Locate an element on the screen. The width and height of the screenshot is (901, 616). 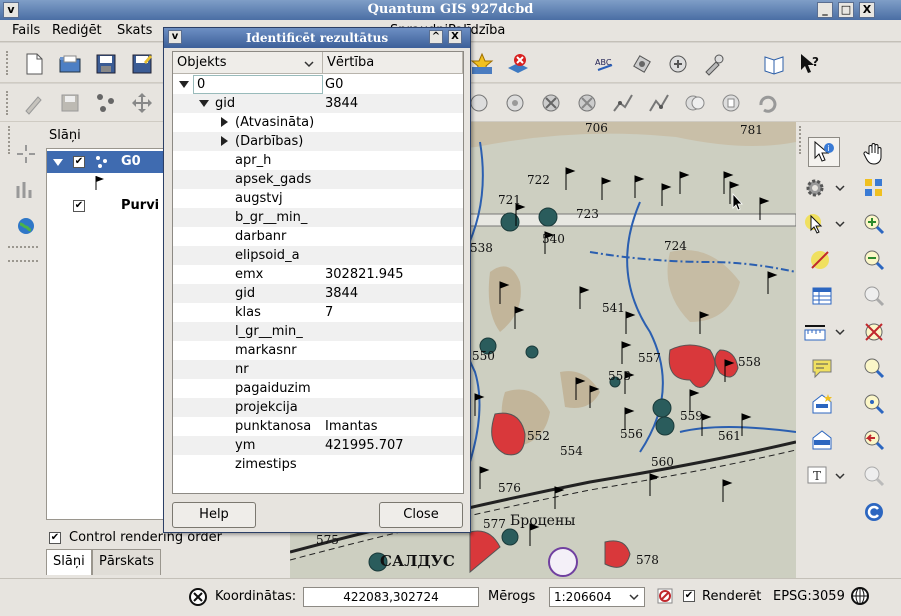
zoom-full-icon is located at coordinates (26, 154).